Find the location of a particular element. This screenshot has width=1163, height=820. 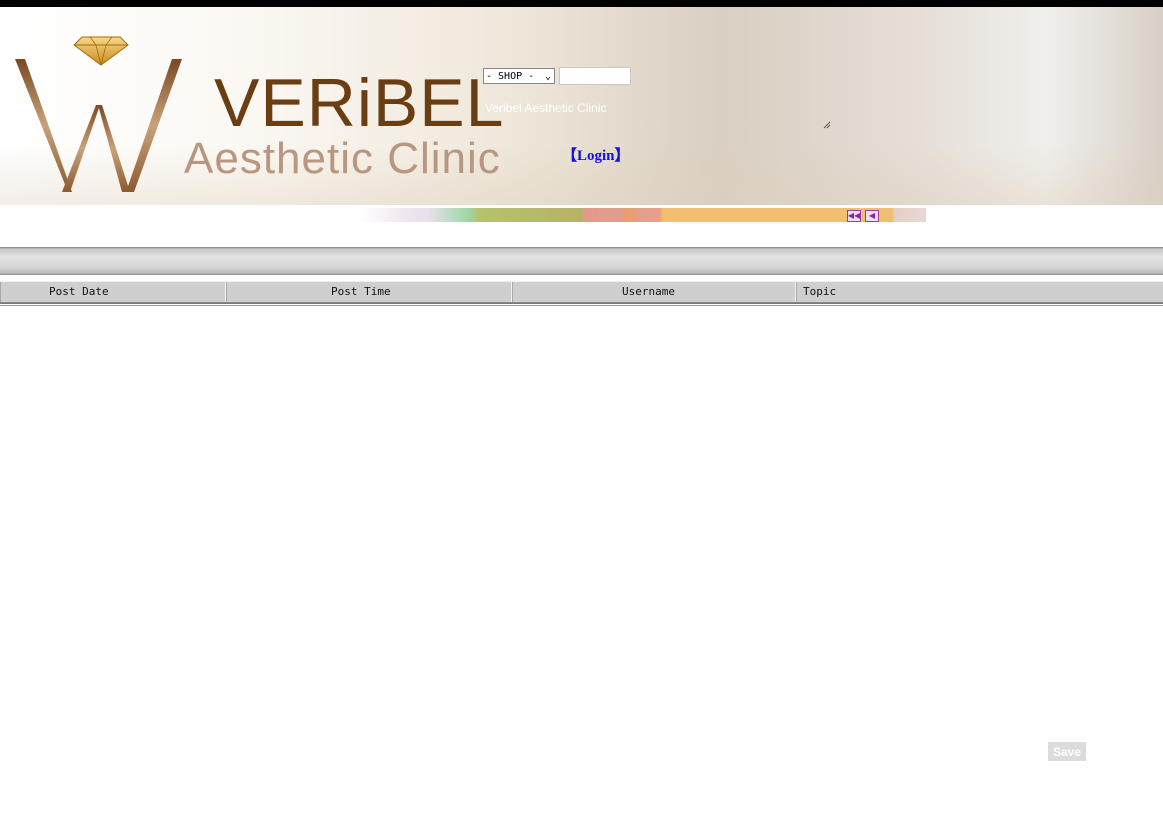

prev-page-icon: ◀ is located at coordinates (872, 216).